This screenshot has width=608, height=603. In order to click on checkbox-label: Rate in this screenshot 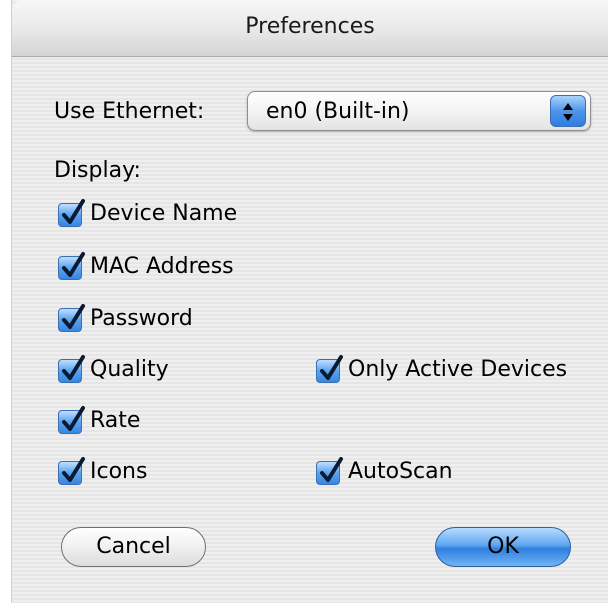, I will do `click(115, 420)`.